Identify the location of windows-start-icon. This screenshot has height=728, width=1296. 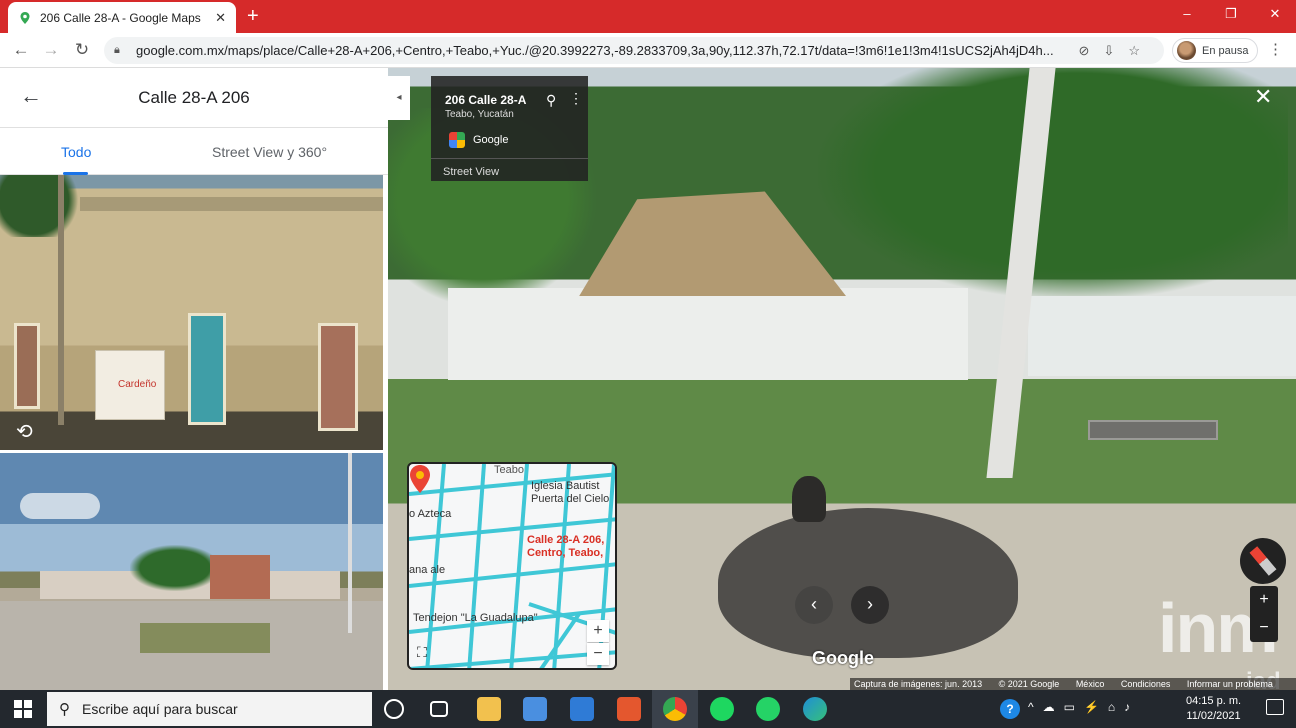
(23, 709).